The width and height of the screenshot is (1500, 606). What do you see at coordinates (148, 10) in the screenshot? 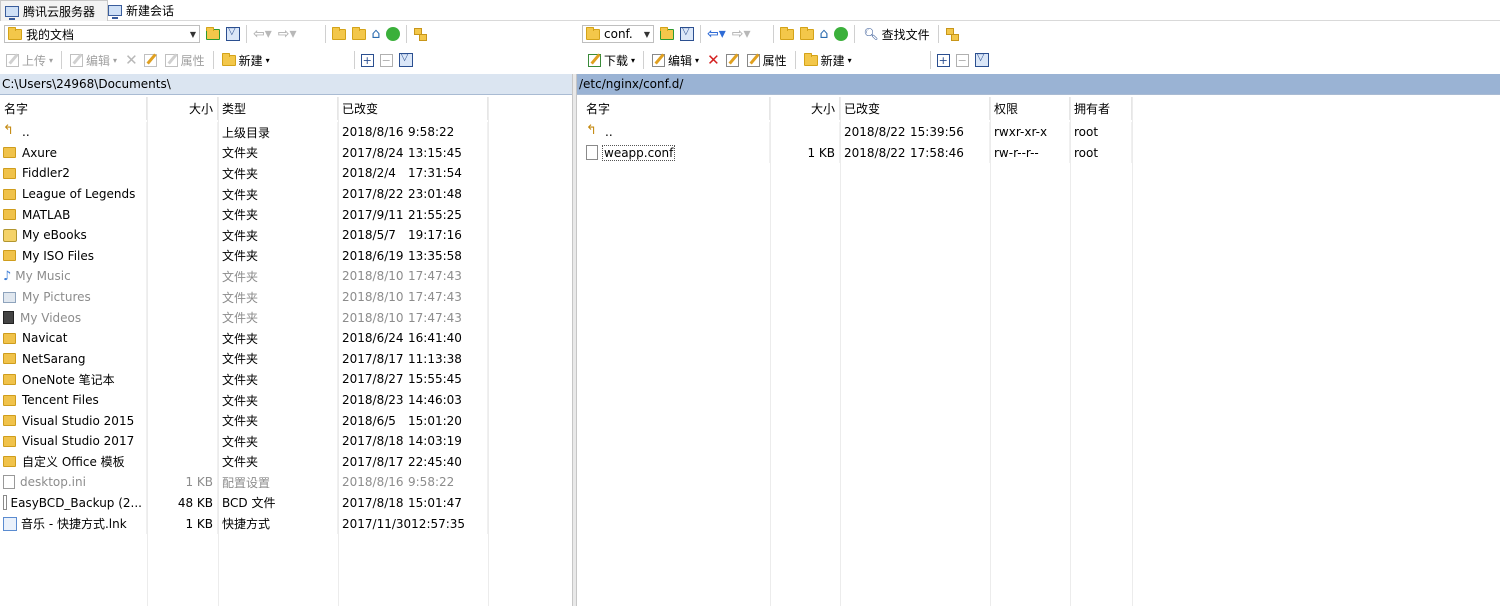
I see `tab-new-session: 新建会话` at bounding box center [148, 10].